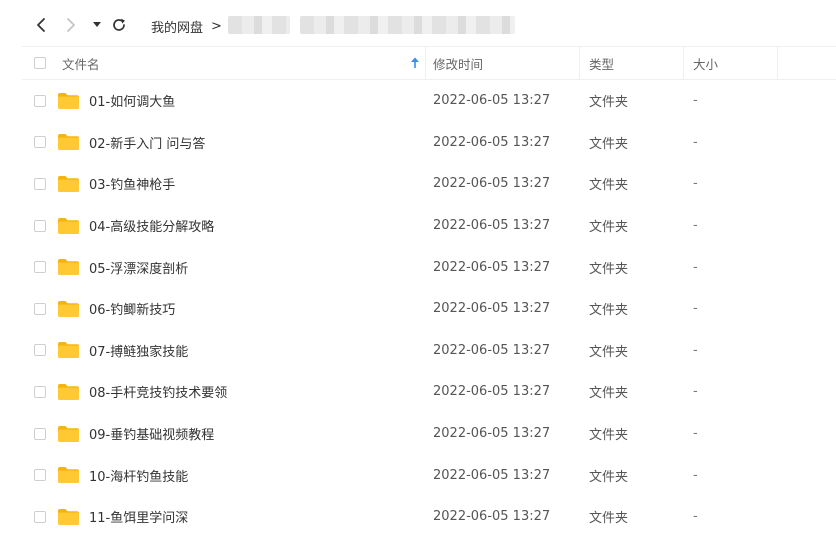 The image size is (836, 545). I want to click on name-cell: 07-搏鲢独家技能, so click(123, 351).